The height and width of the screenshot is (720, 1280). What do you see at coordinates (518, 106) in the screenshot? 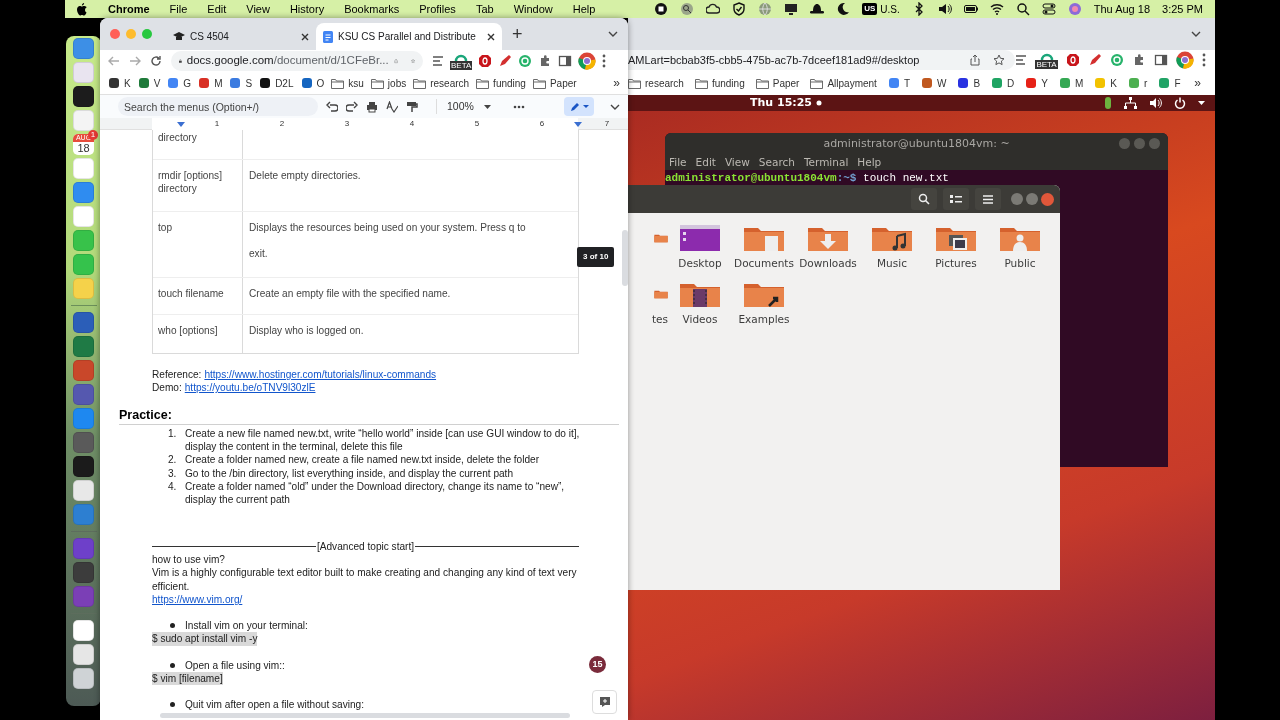
I see `more-icon` at bounding box center [518, 106].